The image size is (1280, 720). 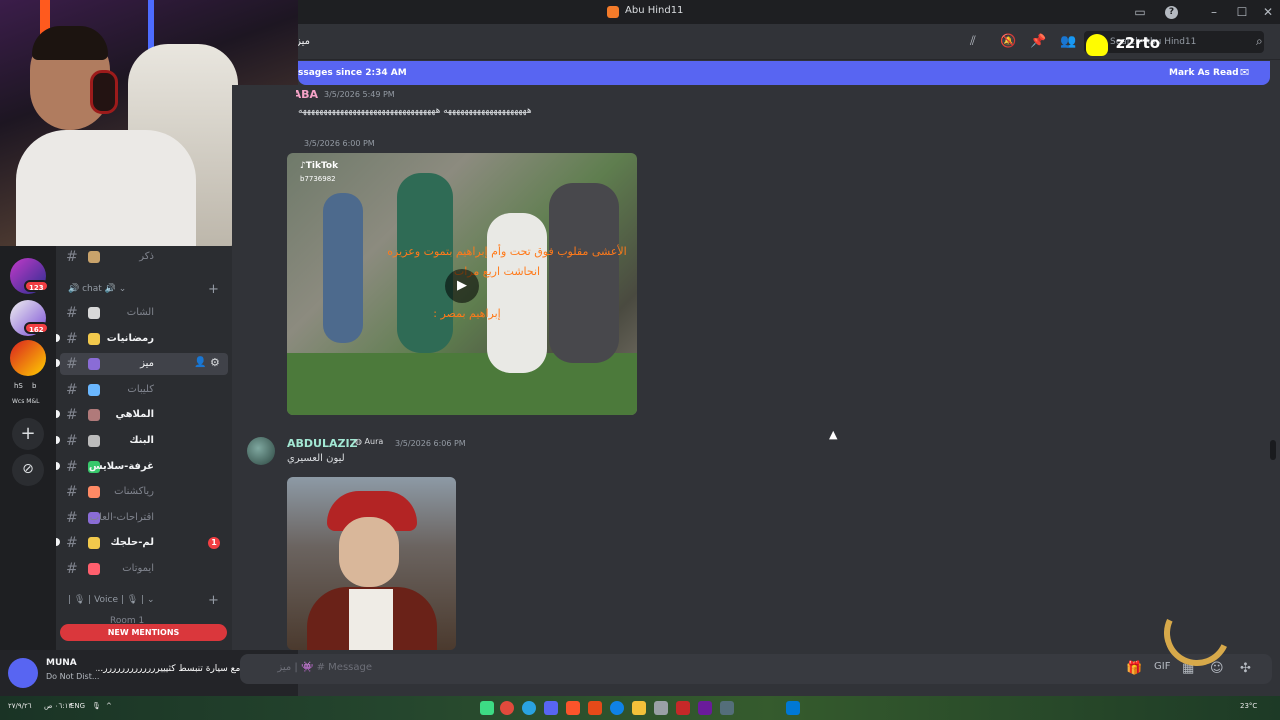 What do you see at coordinates (793, 708) in the screenshot?
I see `windows-start-icon` at bounding box center [793, 708].